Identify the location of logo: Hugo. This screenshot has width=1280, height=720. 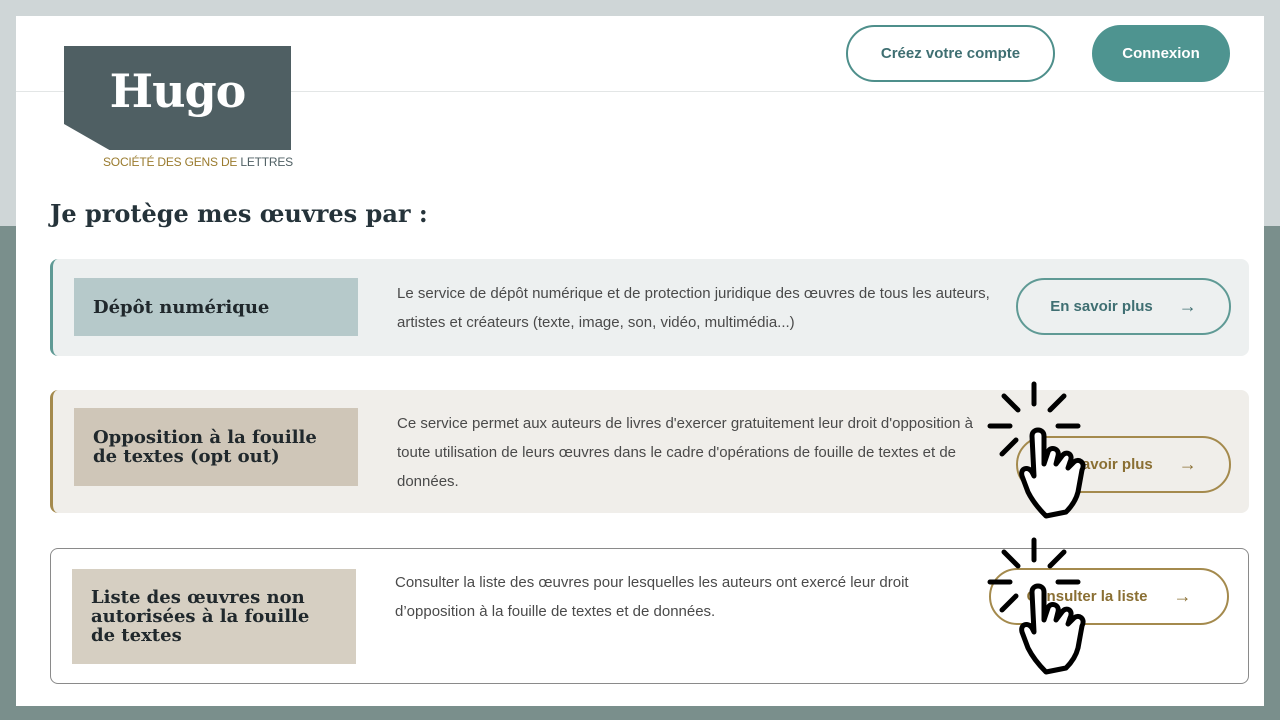
(177, 98).